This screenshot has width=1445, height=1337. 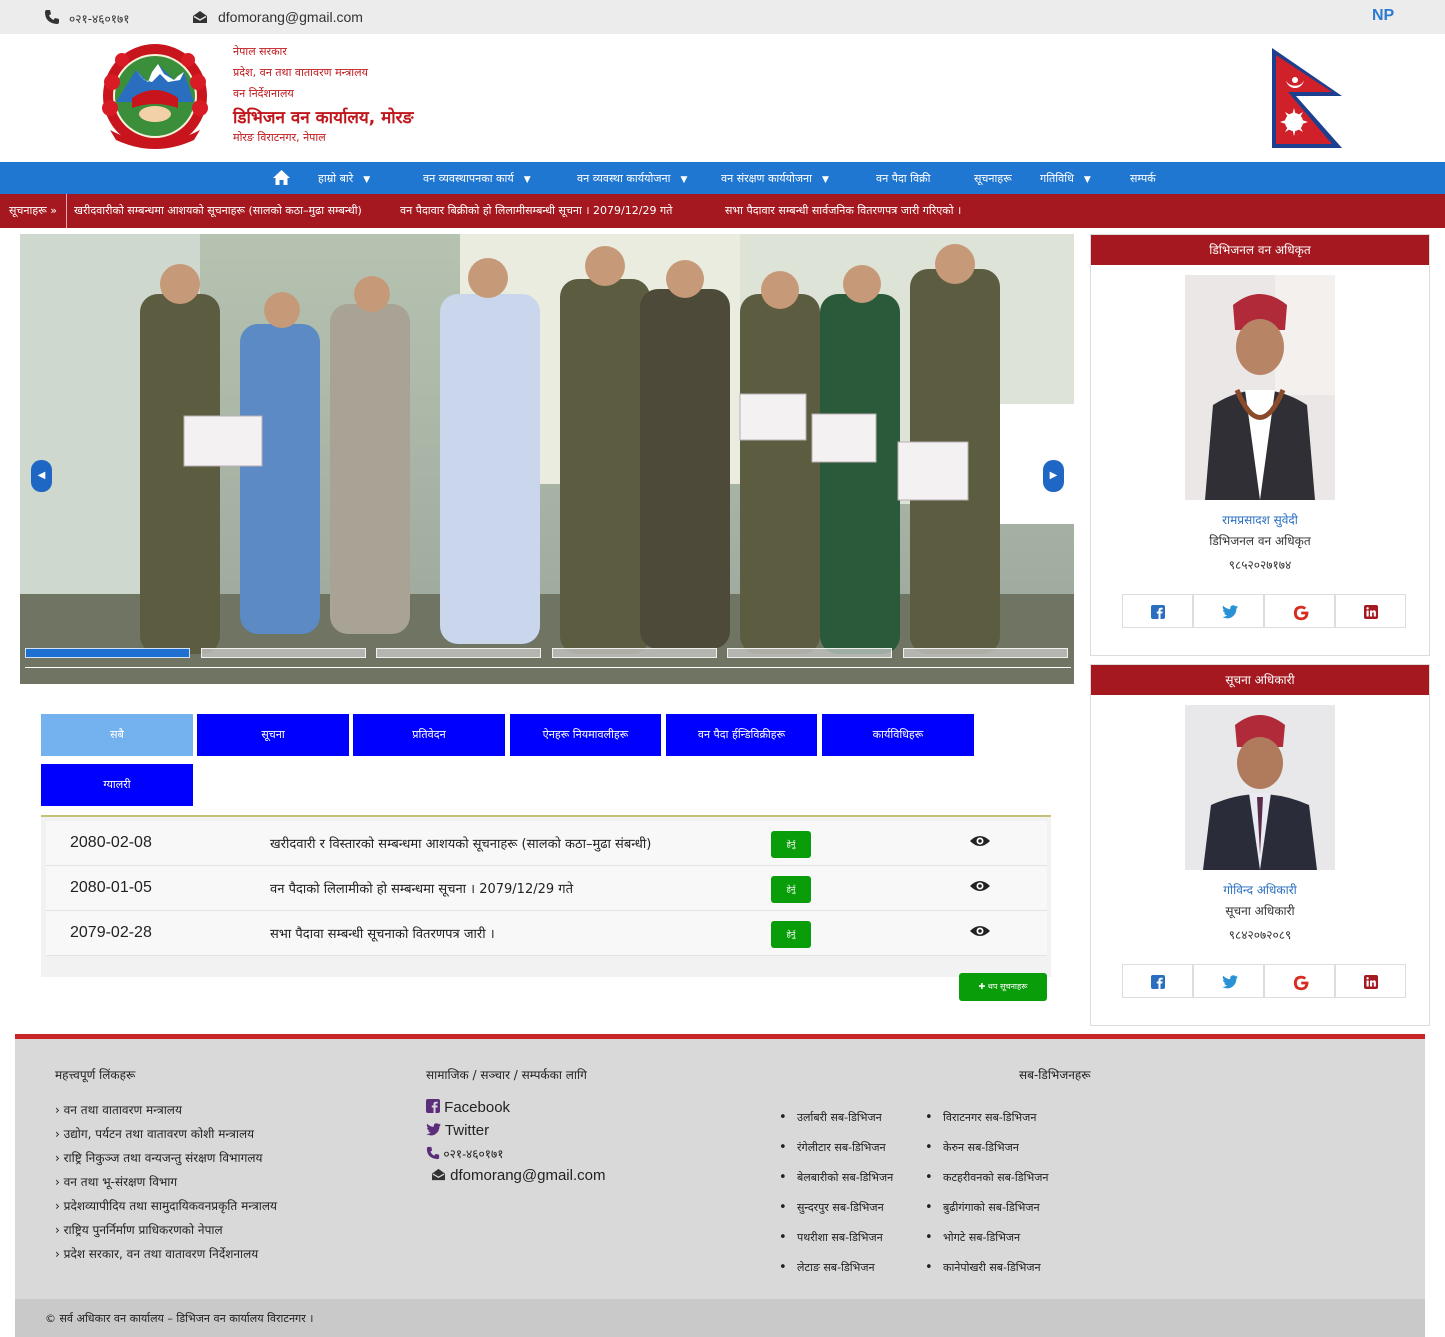 What do you see at coordinates (117, 785) in the screenshot?
I see `tab-gallery: ग्यालरी` at bounding box center [117, 785].